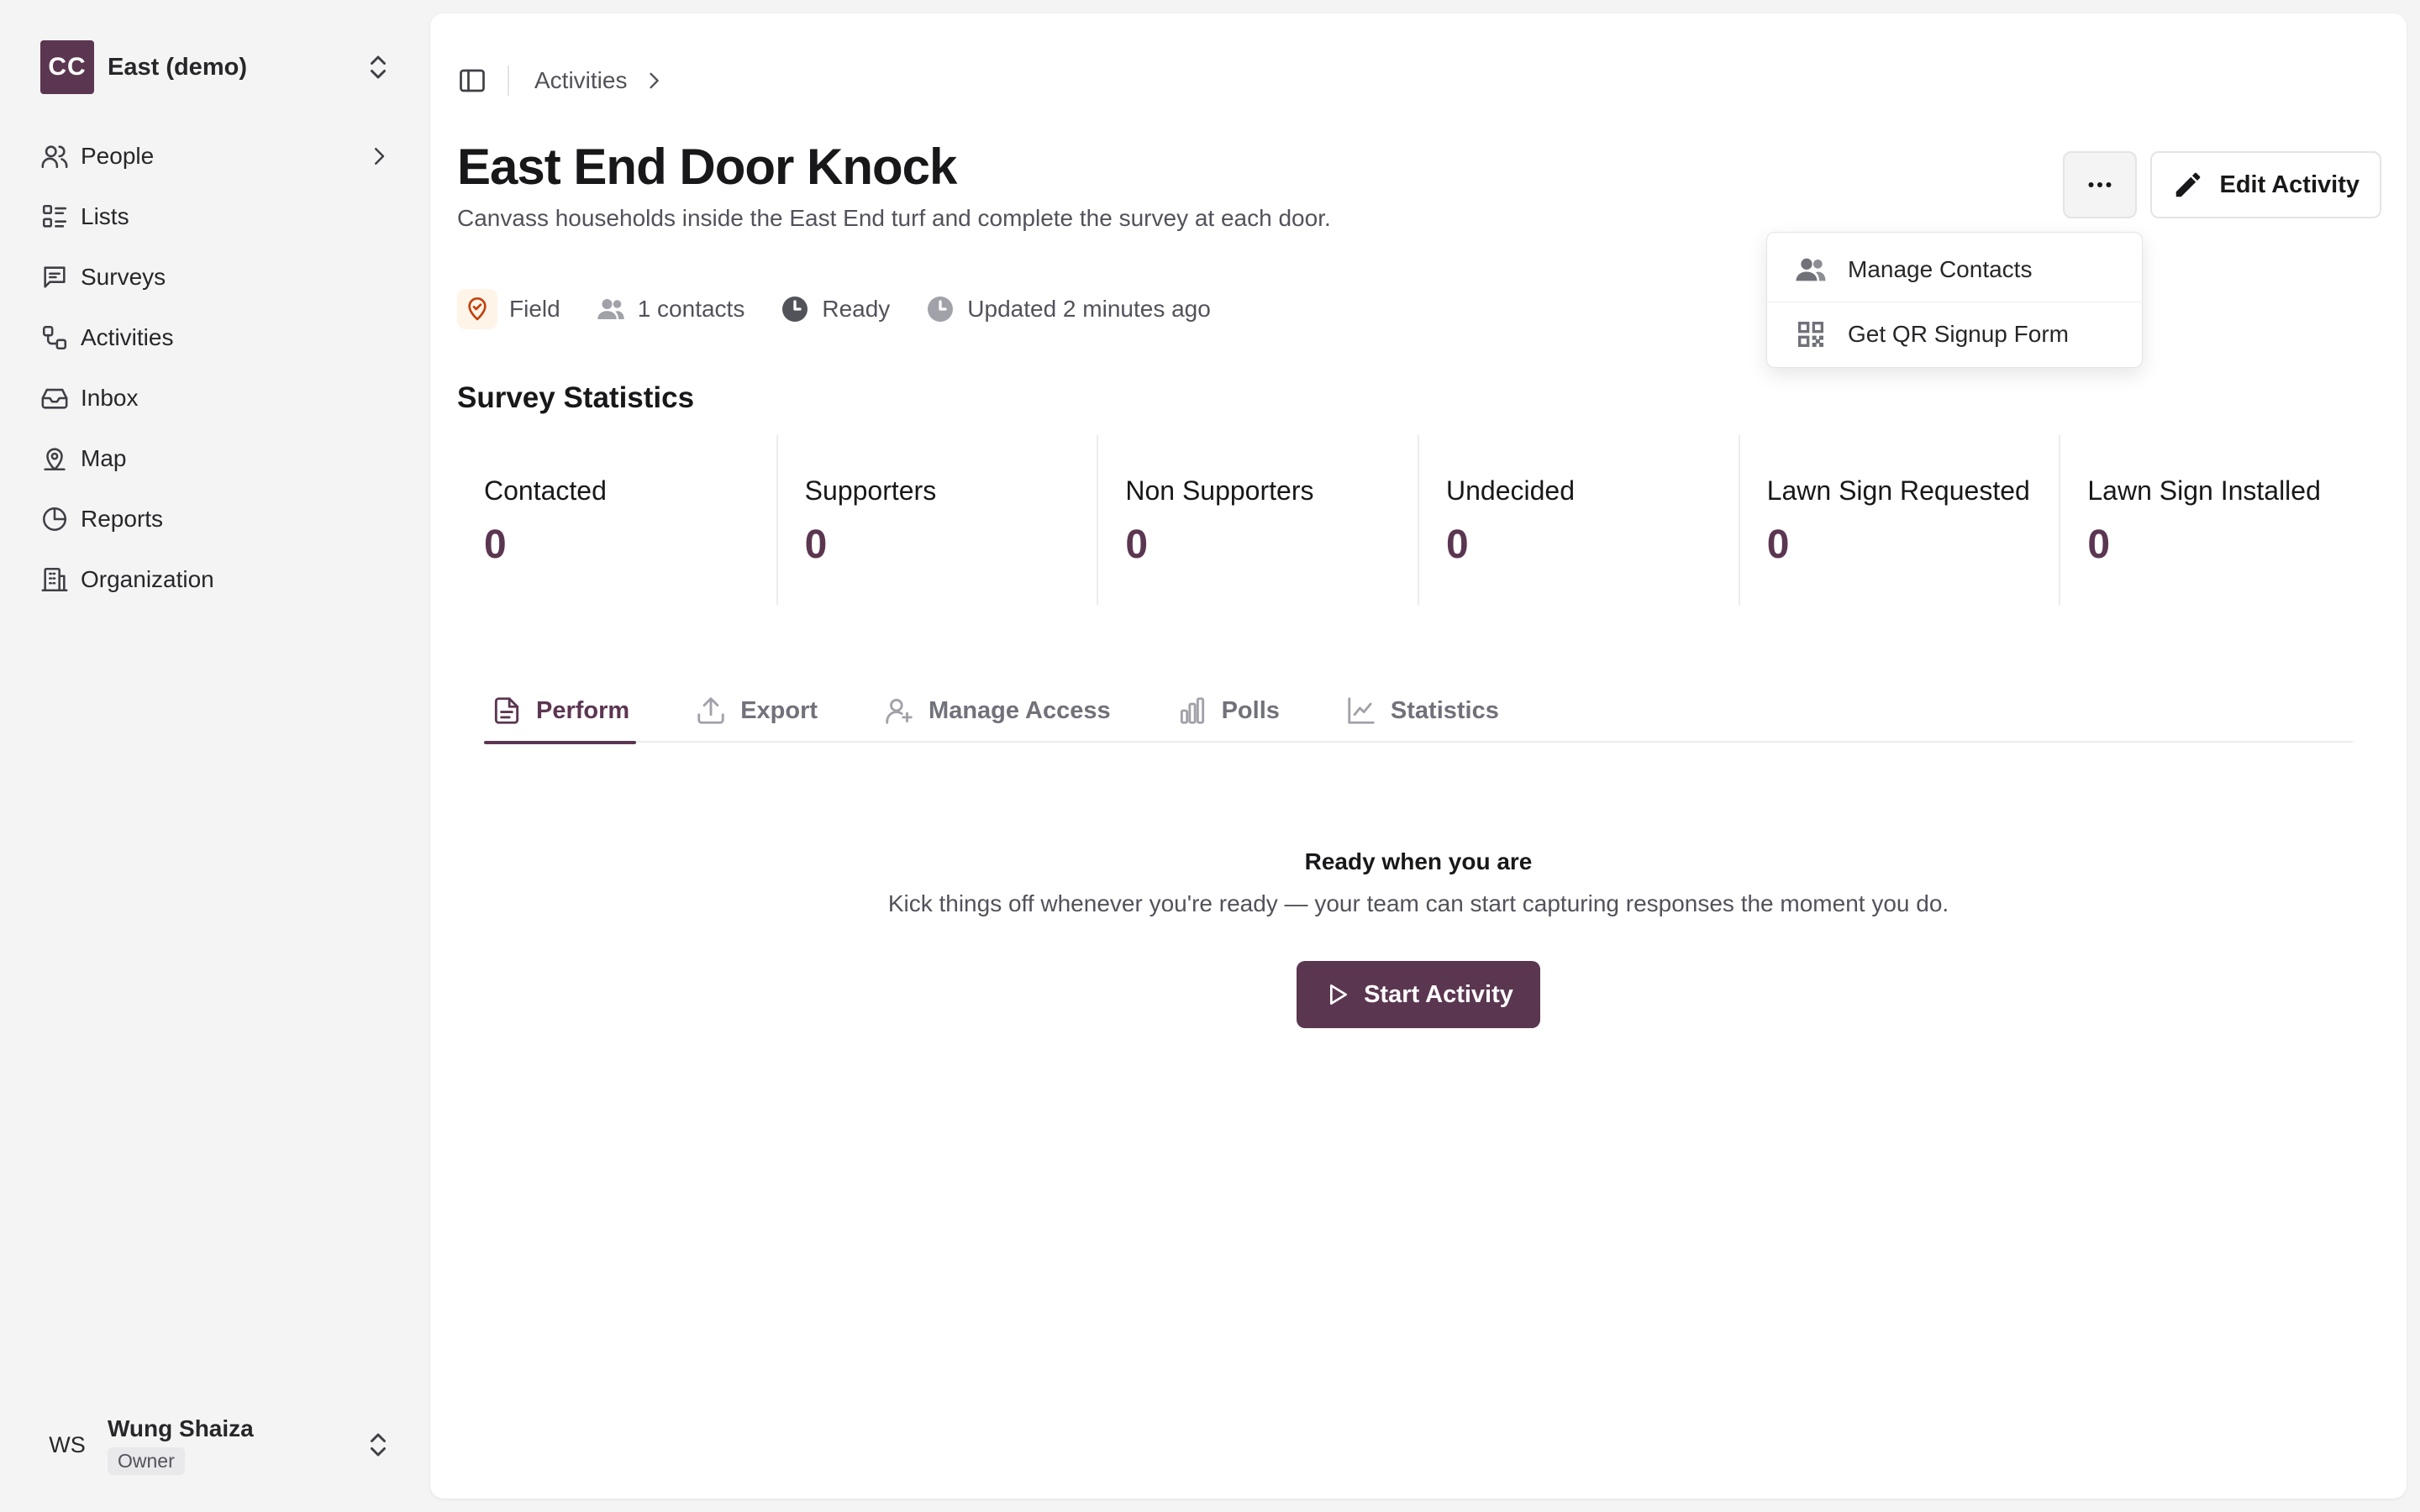  What do you see at coordinates (216, 156) in the screenshot?
I see `sidebar-item-people: People` at bounding box center [216, 156].